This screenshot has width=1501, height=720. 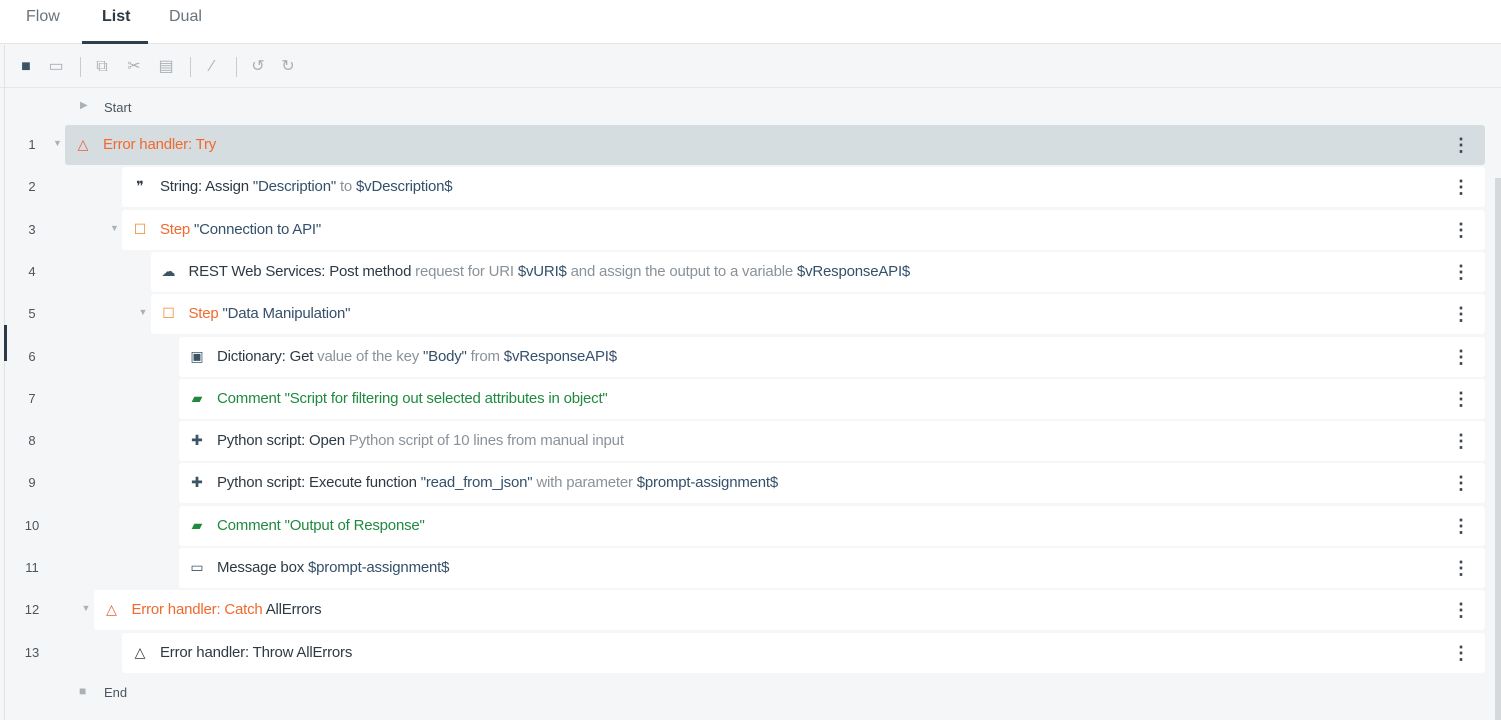 I want to click on undo-icon: ↺, so click(x=258, y=67).